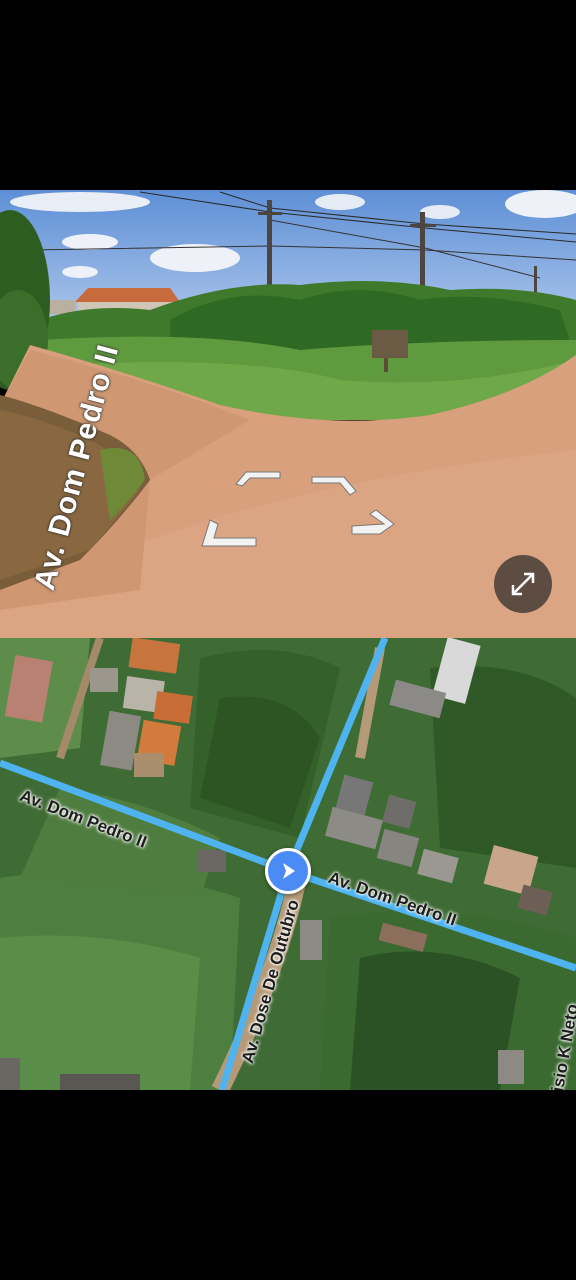 Image resolution: width=576 pixels, height=1280 pixels. What do you see at coordinates (288, 95) in the screenshot?
I see `top-black-bar` at bounding box center [288, 95].